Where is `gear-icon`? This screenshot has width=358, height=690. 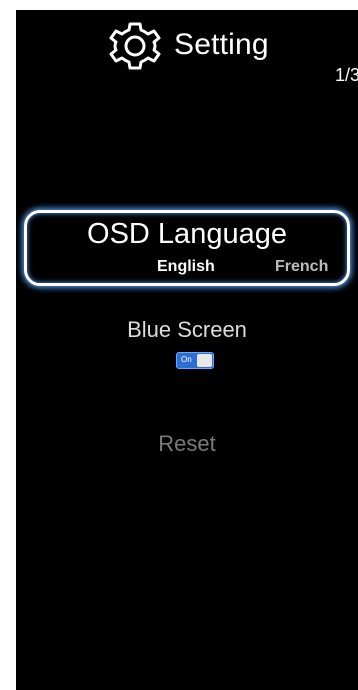 gear-icon is located at coordinates (135, 46).